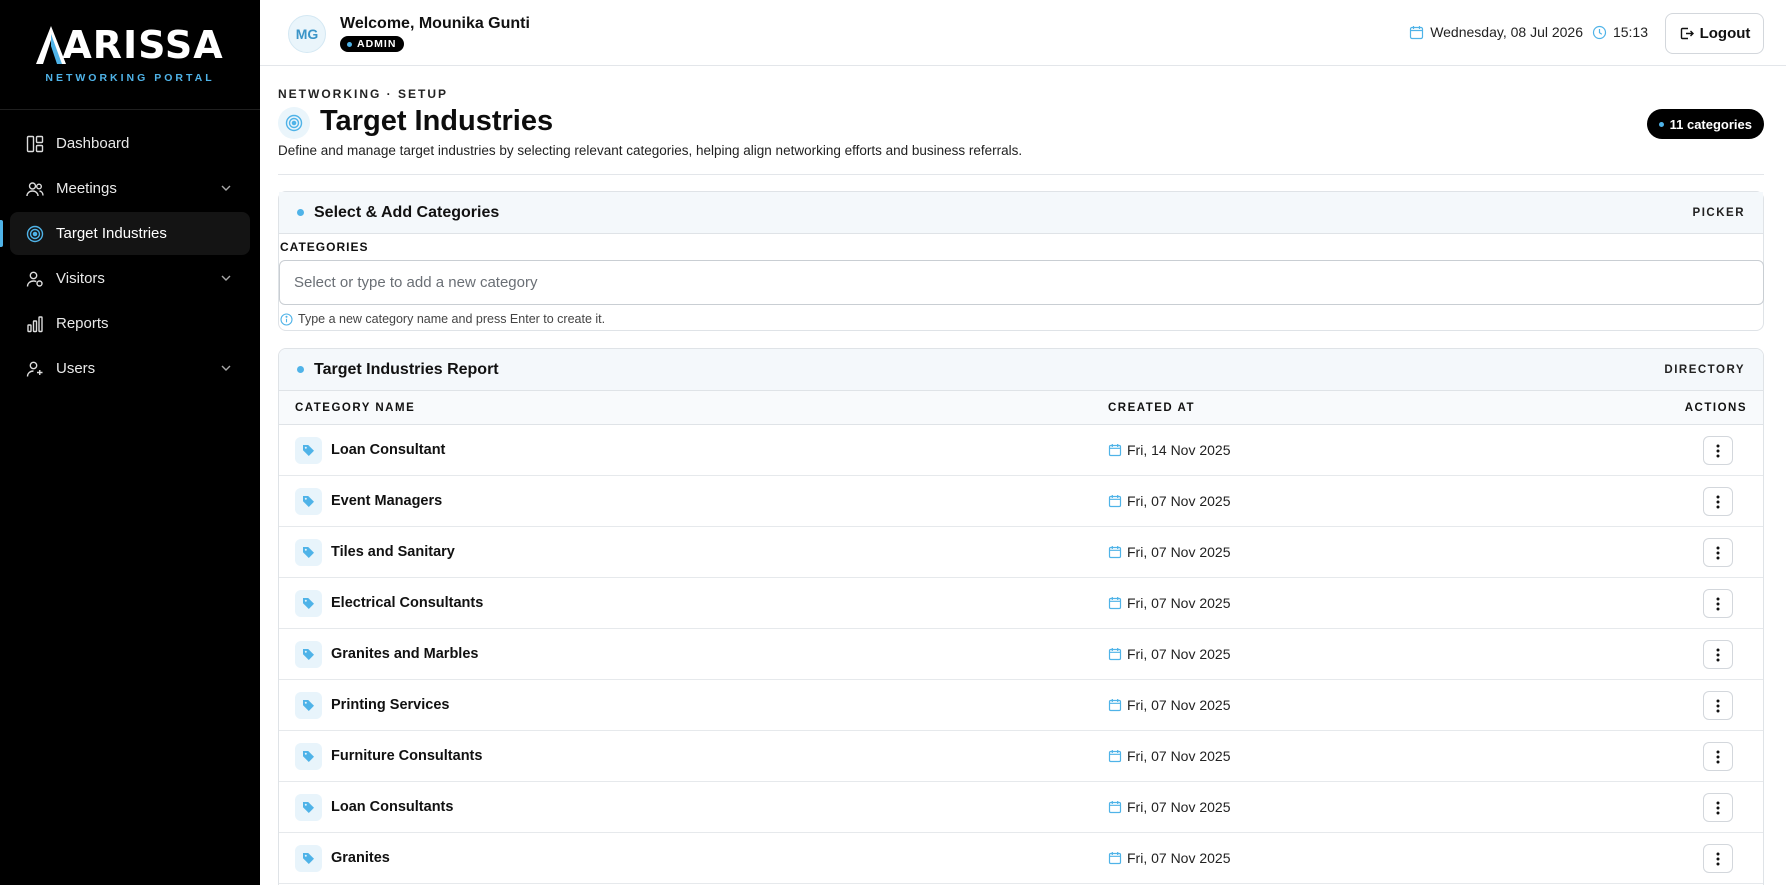  I want to click on logout-button: Logout, so click(1714, 33).